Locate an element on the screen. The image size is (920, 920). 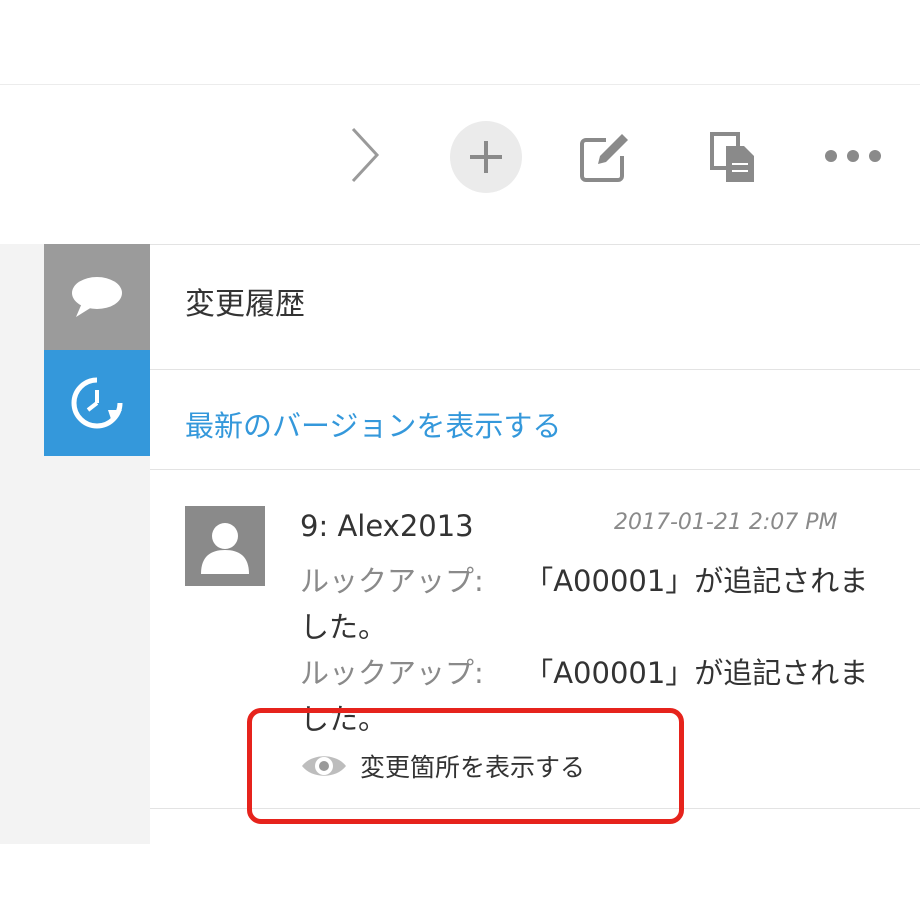
more-icon is located at coordinates (853, 156).